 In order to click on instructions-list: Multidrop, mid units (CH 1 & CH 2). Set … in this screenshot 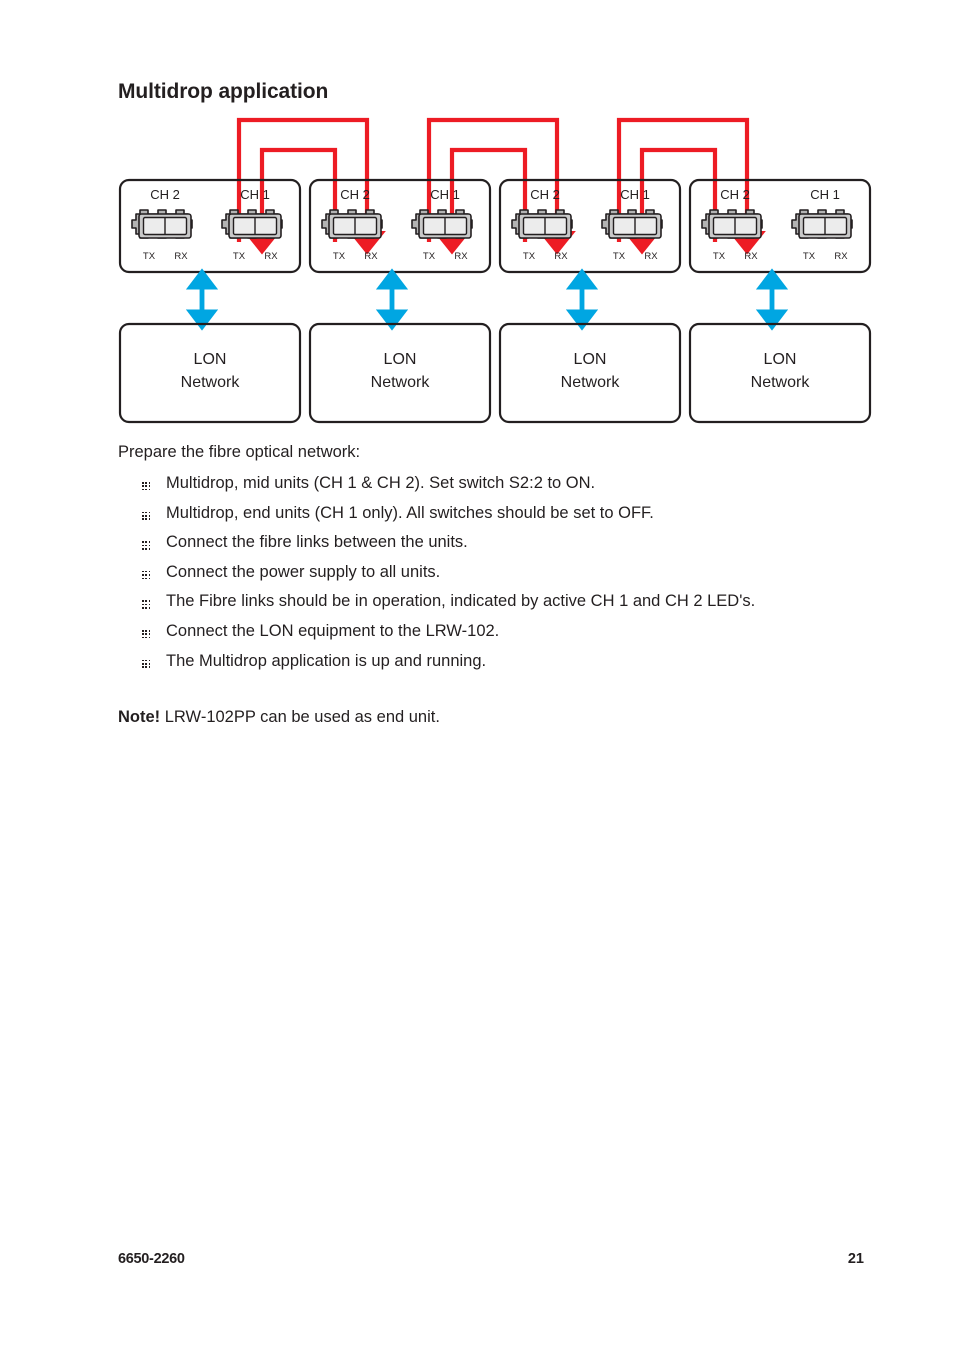, I will do `click(498, 577)`.